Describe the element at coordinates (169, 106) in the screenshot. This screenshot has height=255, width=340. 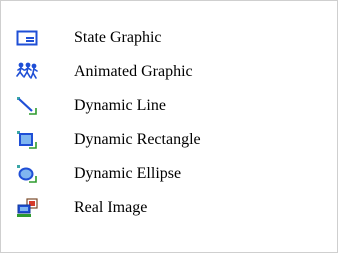
I see `menu-item-dynamic-line: Dynamic Line` at that location.